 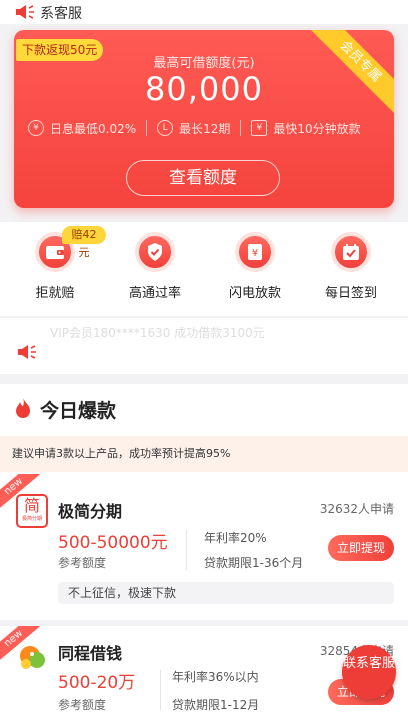 I want to click on yen-circle-icon: ¥, so click(x=36, y=128).